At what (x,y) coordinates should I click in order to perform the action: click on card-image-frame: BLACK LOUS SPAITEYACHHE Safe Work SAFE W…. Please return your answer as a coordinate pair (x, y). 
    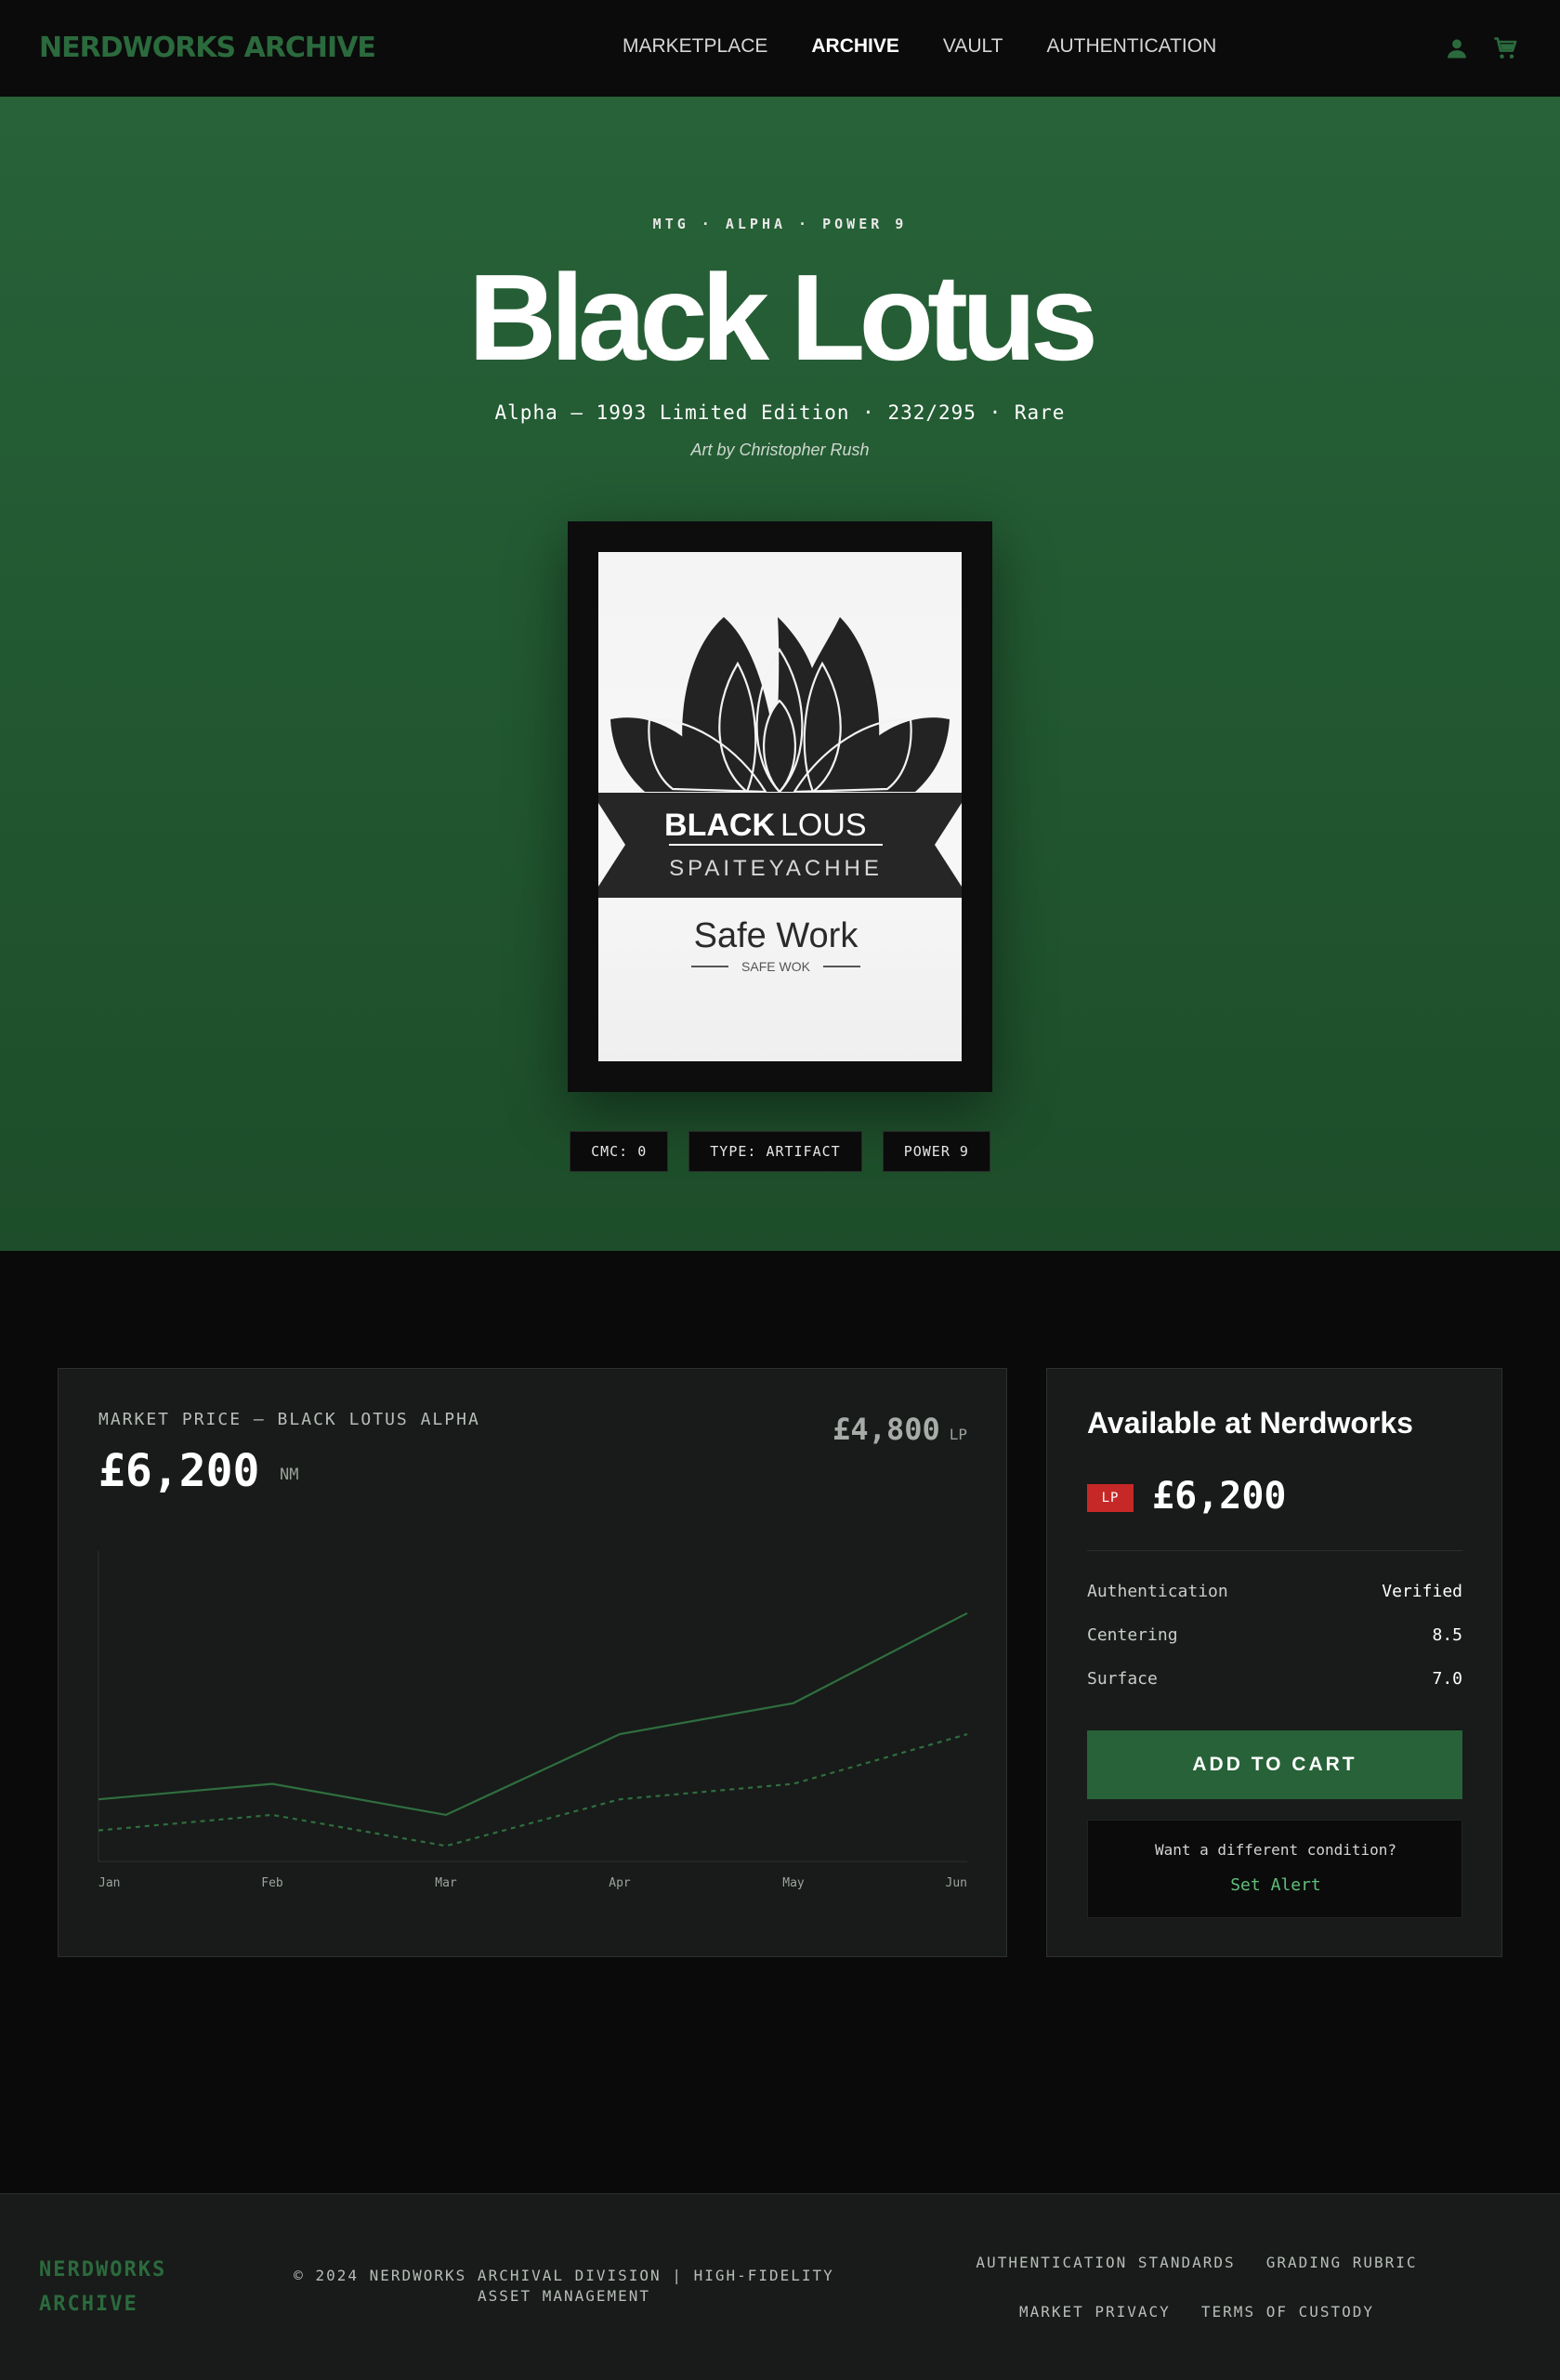
    Looking at the image, I should click on (780, 806).